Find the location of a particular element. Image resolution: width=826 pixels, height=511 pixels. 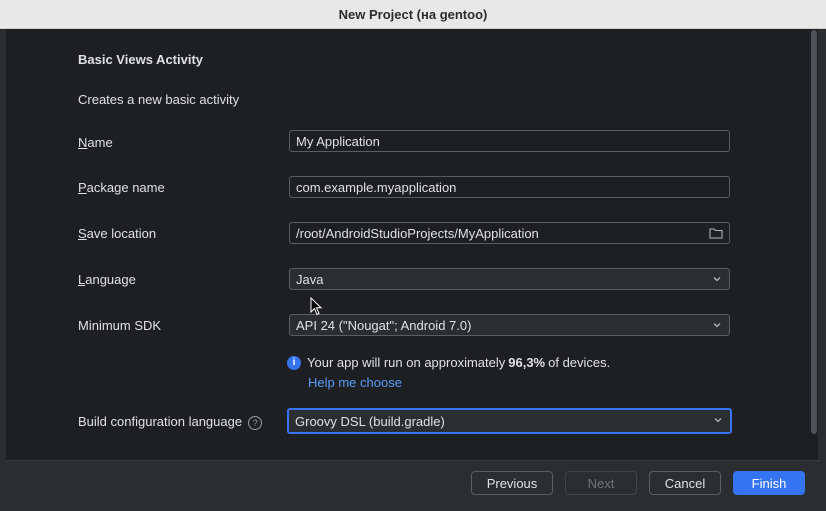

package-name-input: com.example.myapplication is located at coordinates (509, 187).